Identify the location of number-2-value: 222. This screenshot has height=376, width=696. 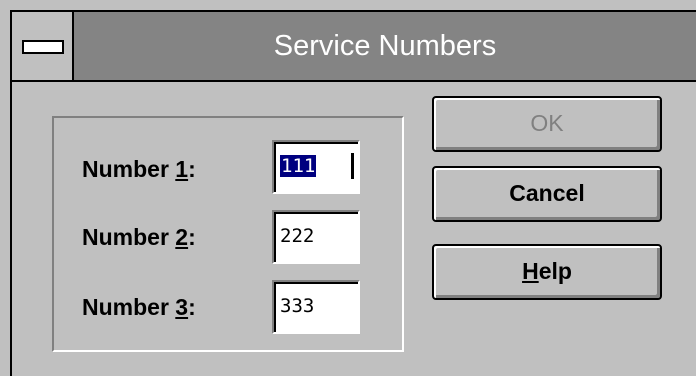
(297, 236).